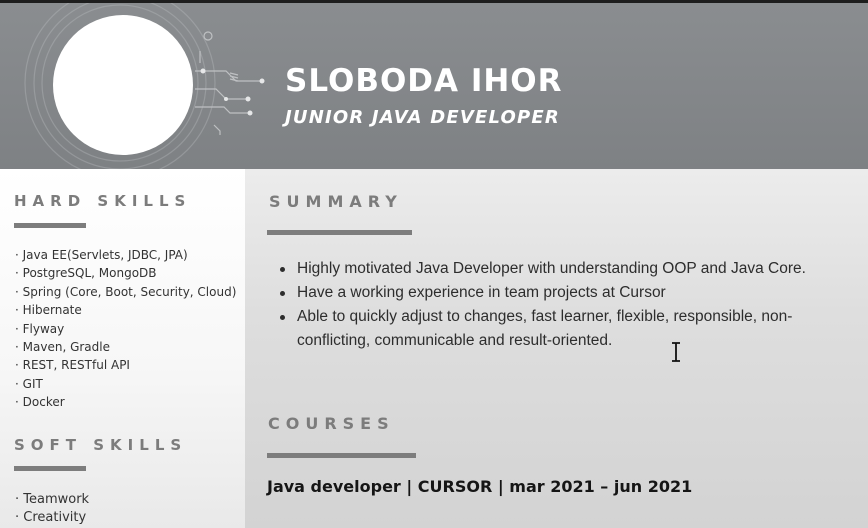 The width and height of the screenshot is (868, 528). I want to click on list-item: Teamwork, so click(52, 500).